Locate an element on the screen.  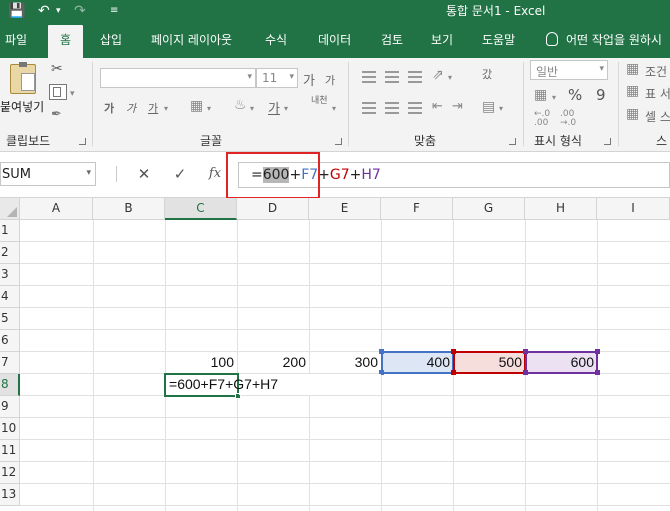
decrease-decimal-icon: .00 →.0 is located at coordinates (568, 119).